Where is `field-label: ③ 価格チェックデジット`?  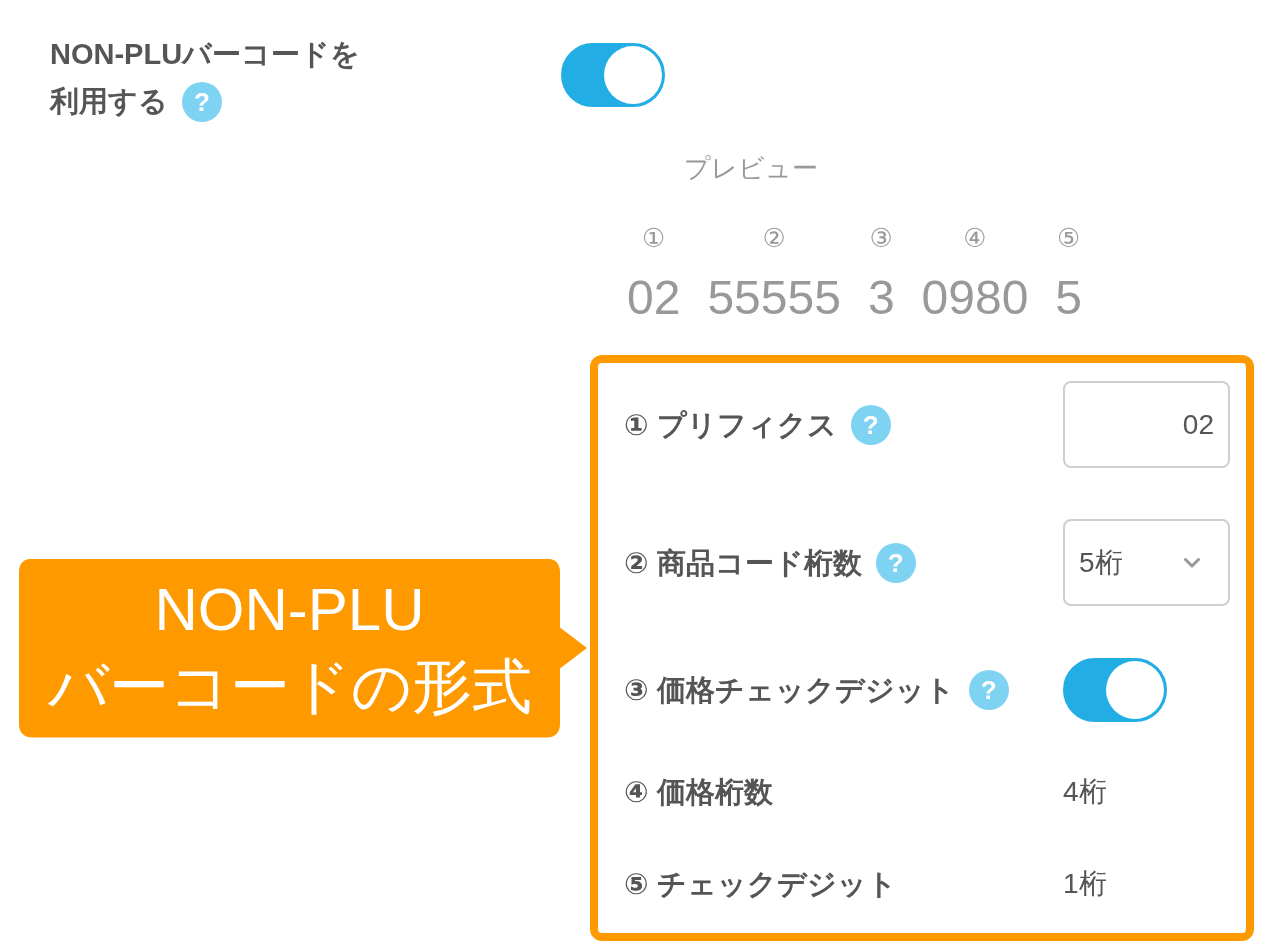 field-label: ③ 価格チェックデジット is located at coordinates (789, 690).